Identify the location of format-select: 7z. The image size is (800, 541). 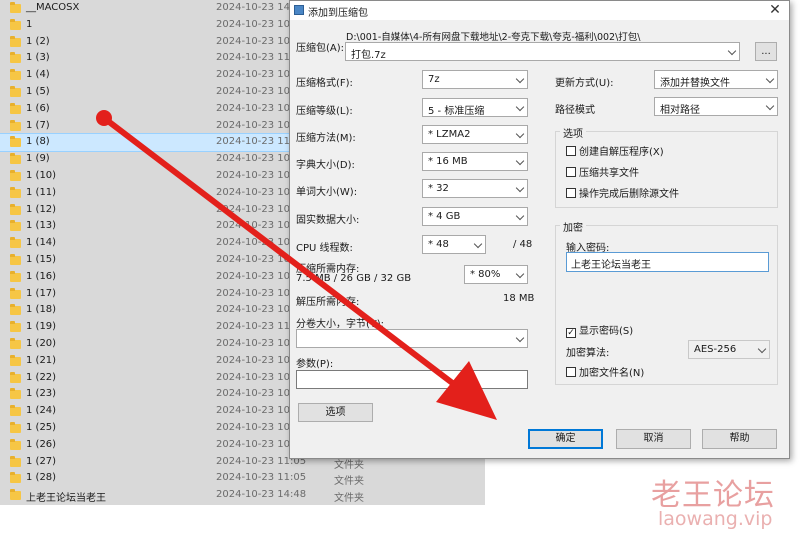
(475, 79).